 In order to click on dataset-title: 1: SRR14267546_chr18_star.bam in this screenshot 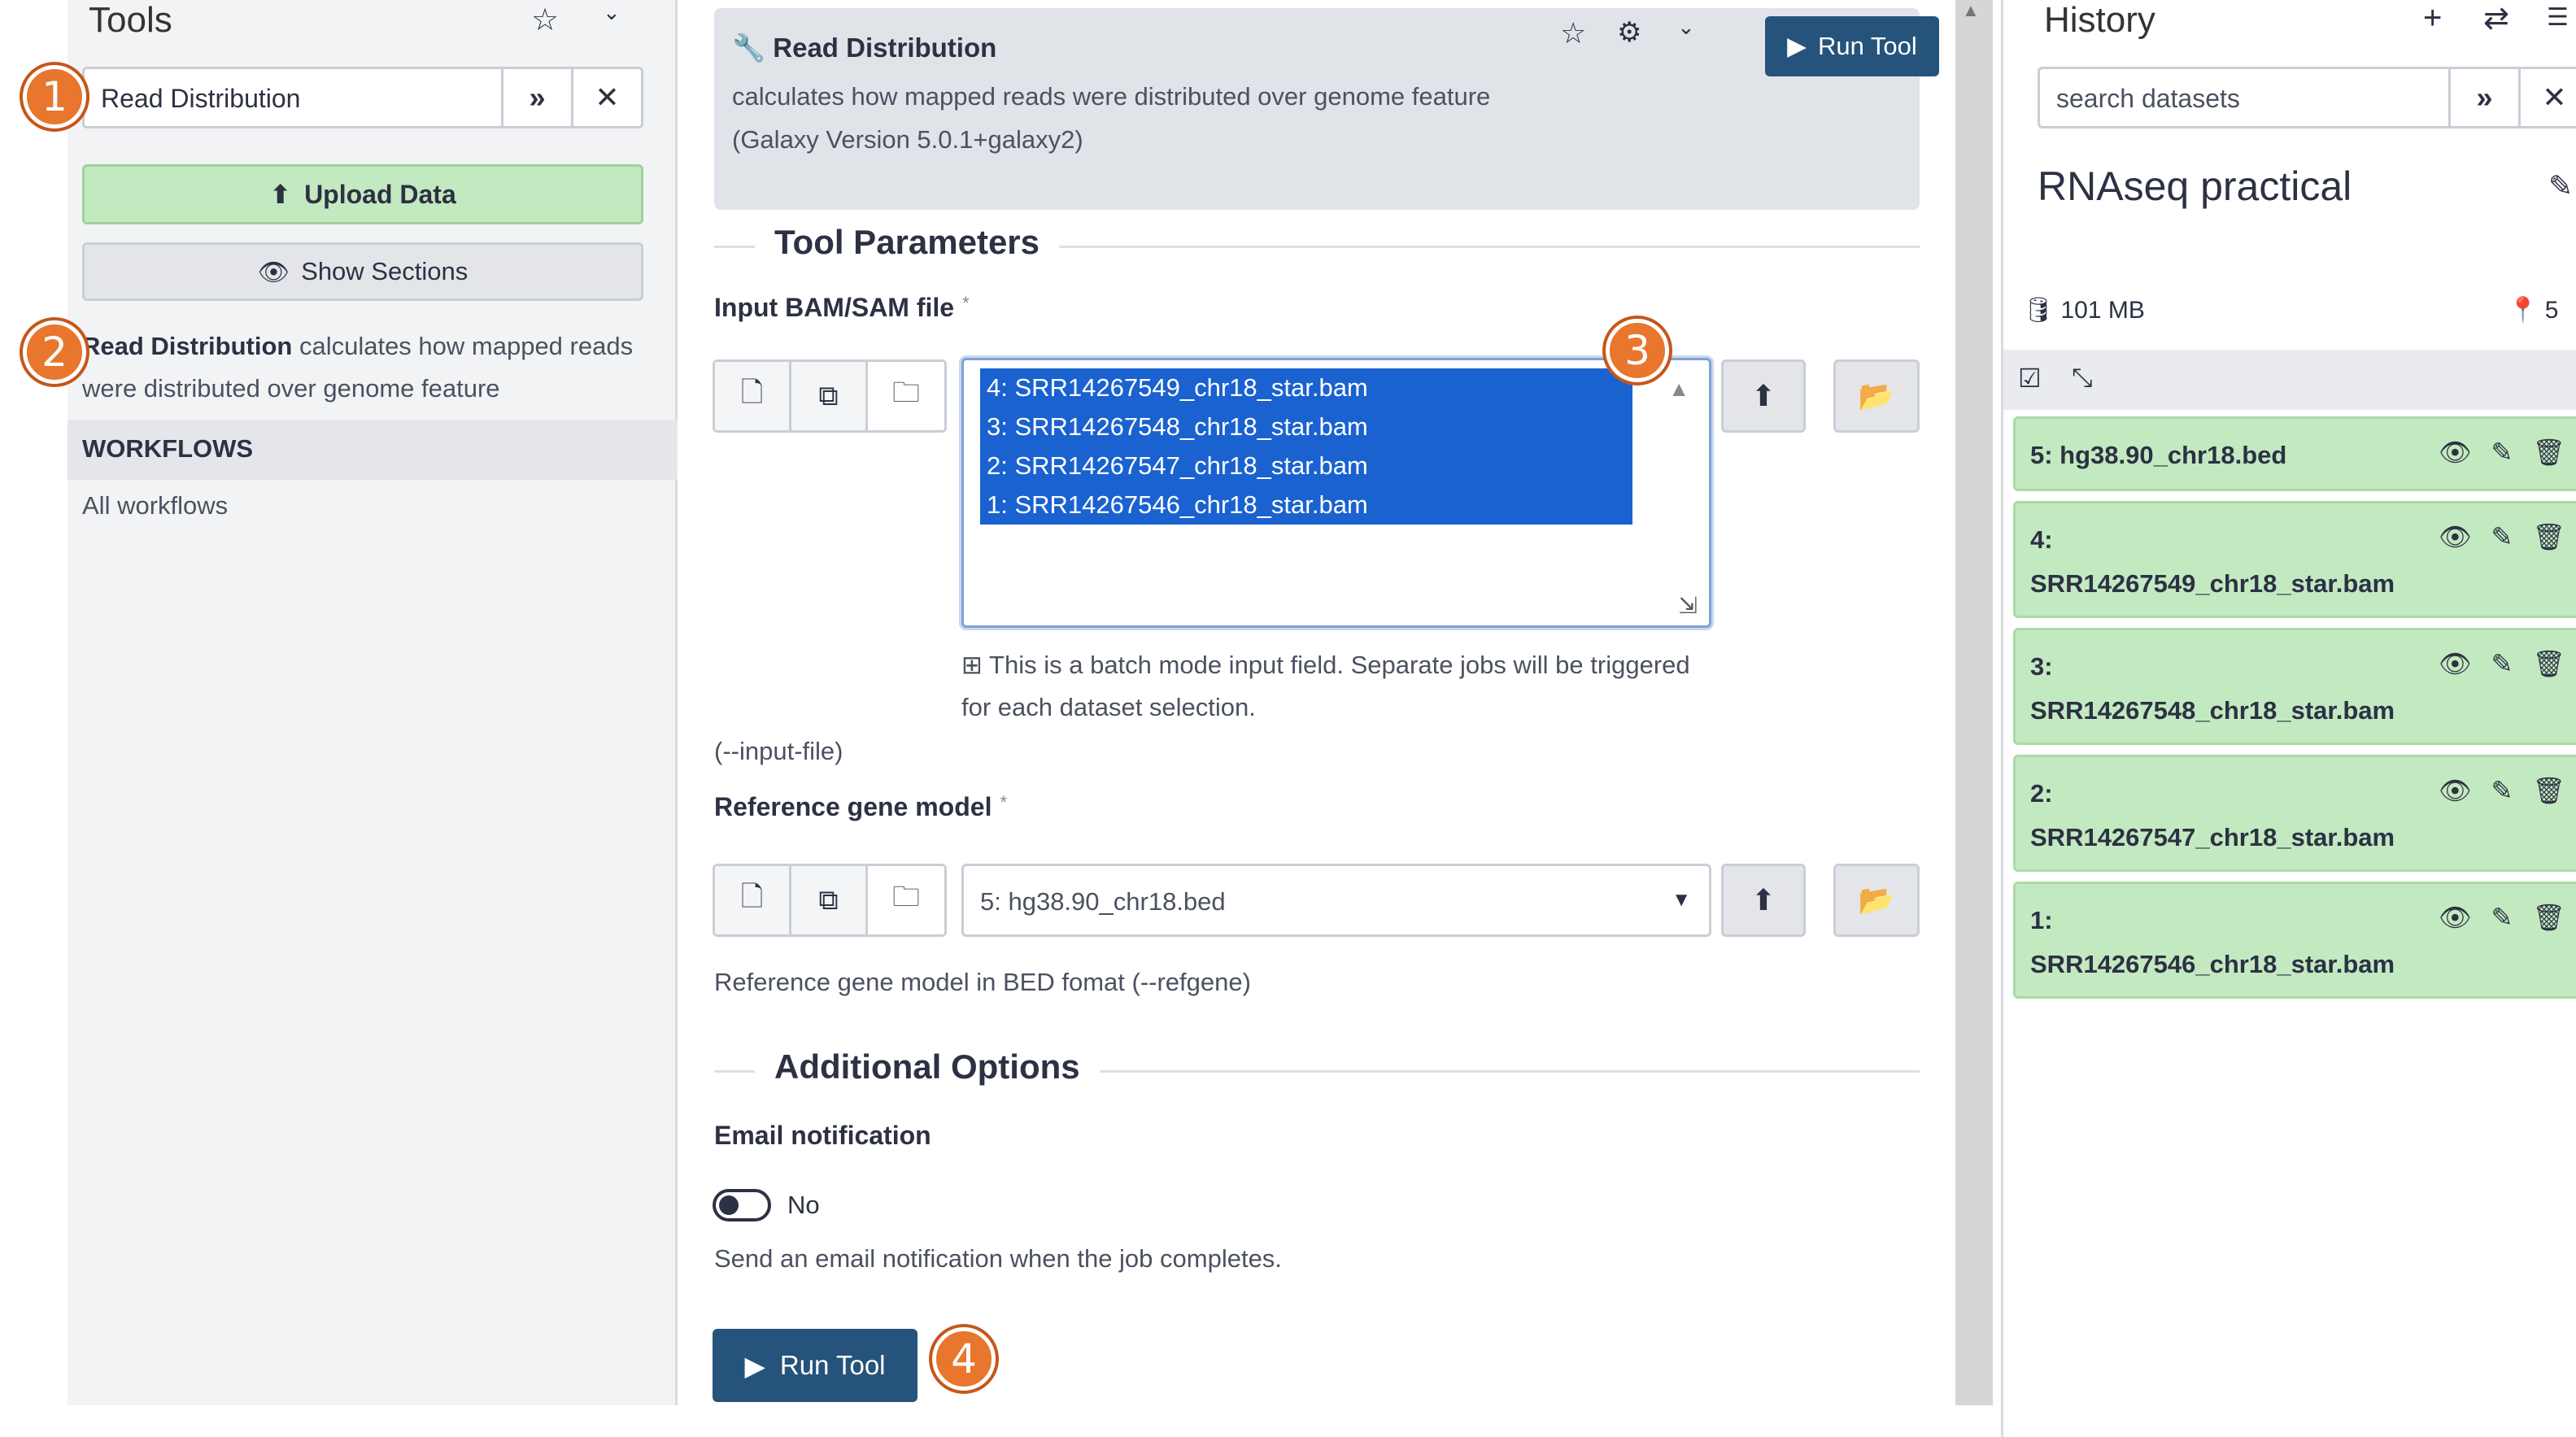, I will do `click(2225, 942)`.